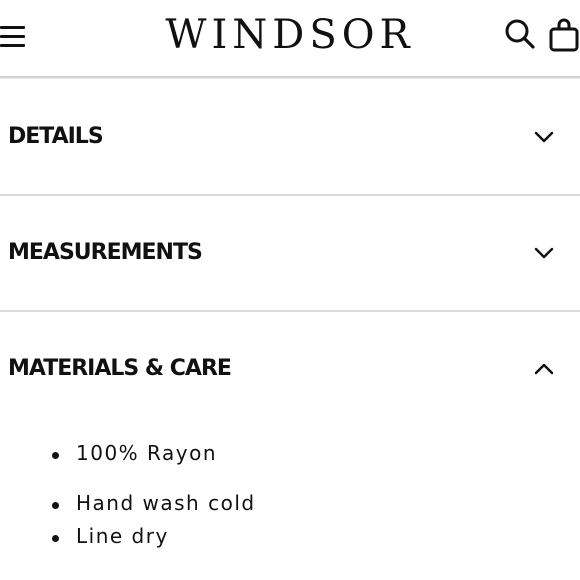  What do you see at coordinates (146, 453) in the screenshot?
I see `list-item-text: 100% Rayon` at bounding box center [146, 453].